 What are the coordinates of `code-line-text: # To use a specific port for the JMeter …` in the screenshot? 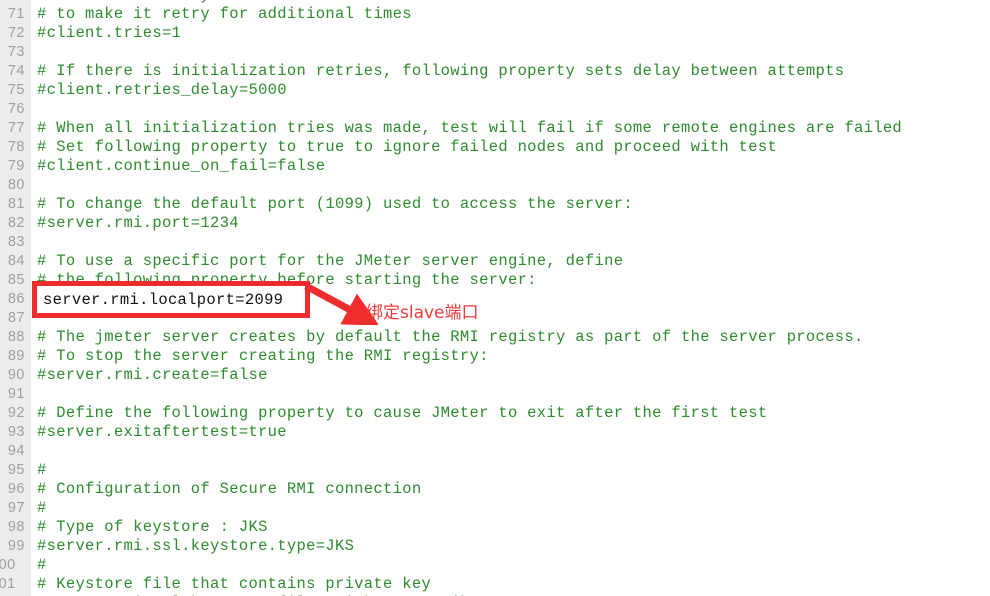 It's located at (330, 261).